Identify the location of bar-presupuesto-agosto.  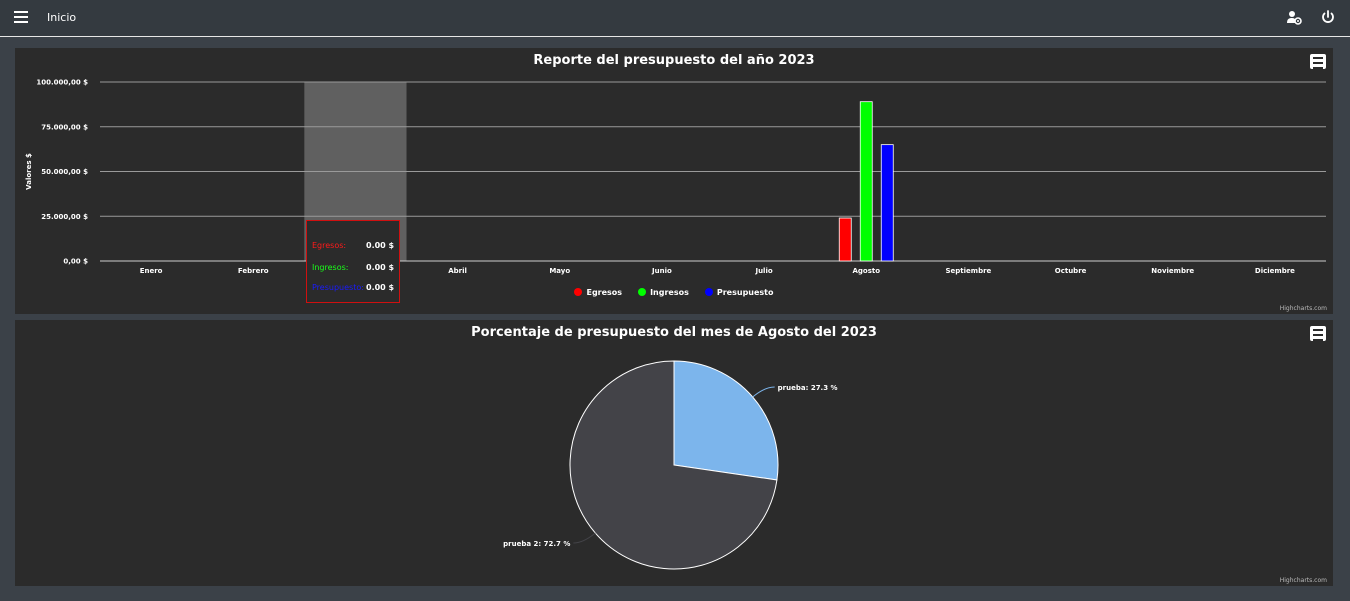
(887, 203).